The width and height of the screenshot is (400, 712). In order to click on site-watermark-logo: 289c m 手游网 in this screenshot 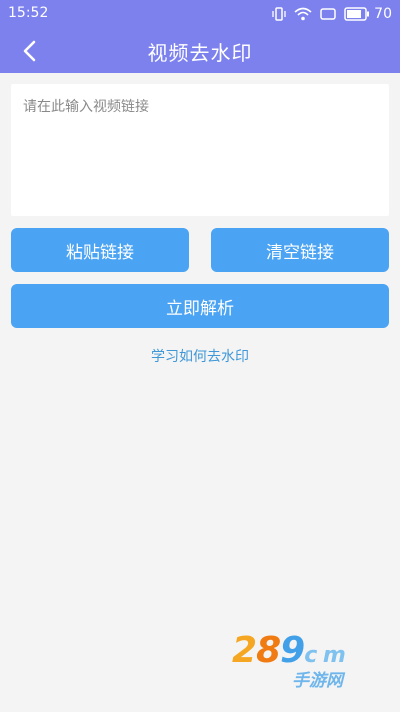, I will do `click(307, 662)`.